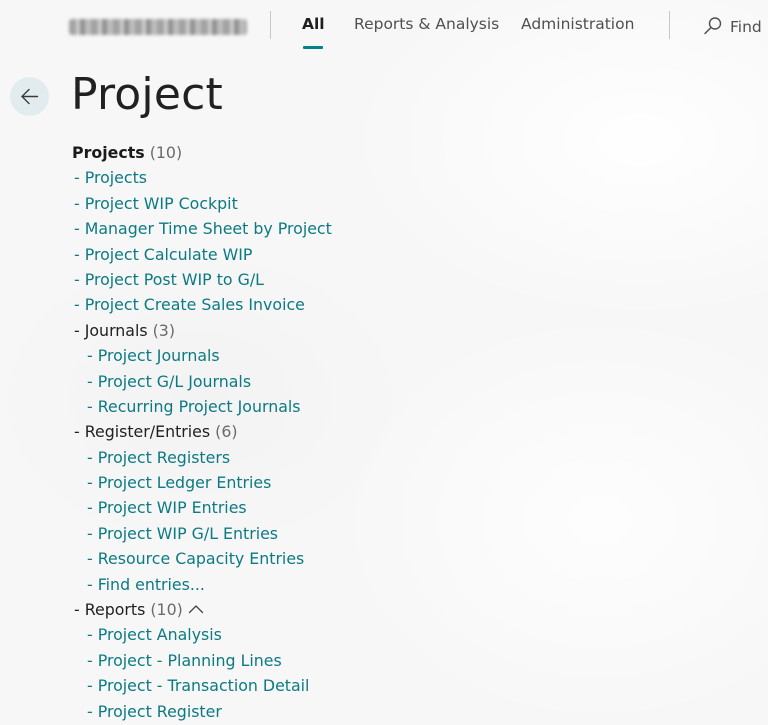 The image size is (768, 725). Describe the element at coordinates (322, 254) in the screenshot. I see `tree-link-project-calculate-wip: - Project Calculate WIP` at that location.